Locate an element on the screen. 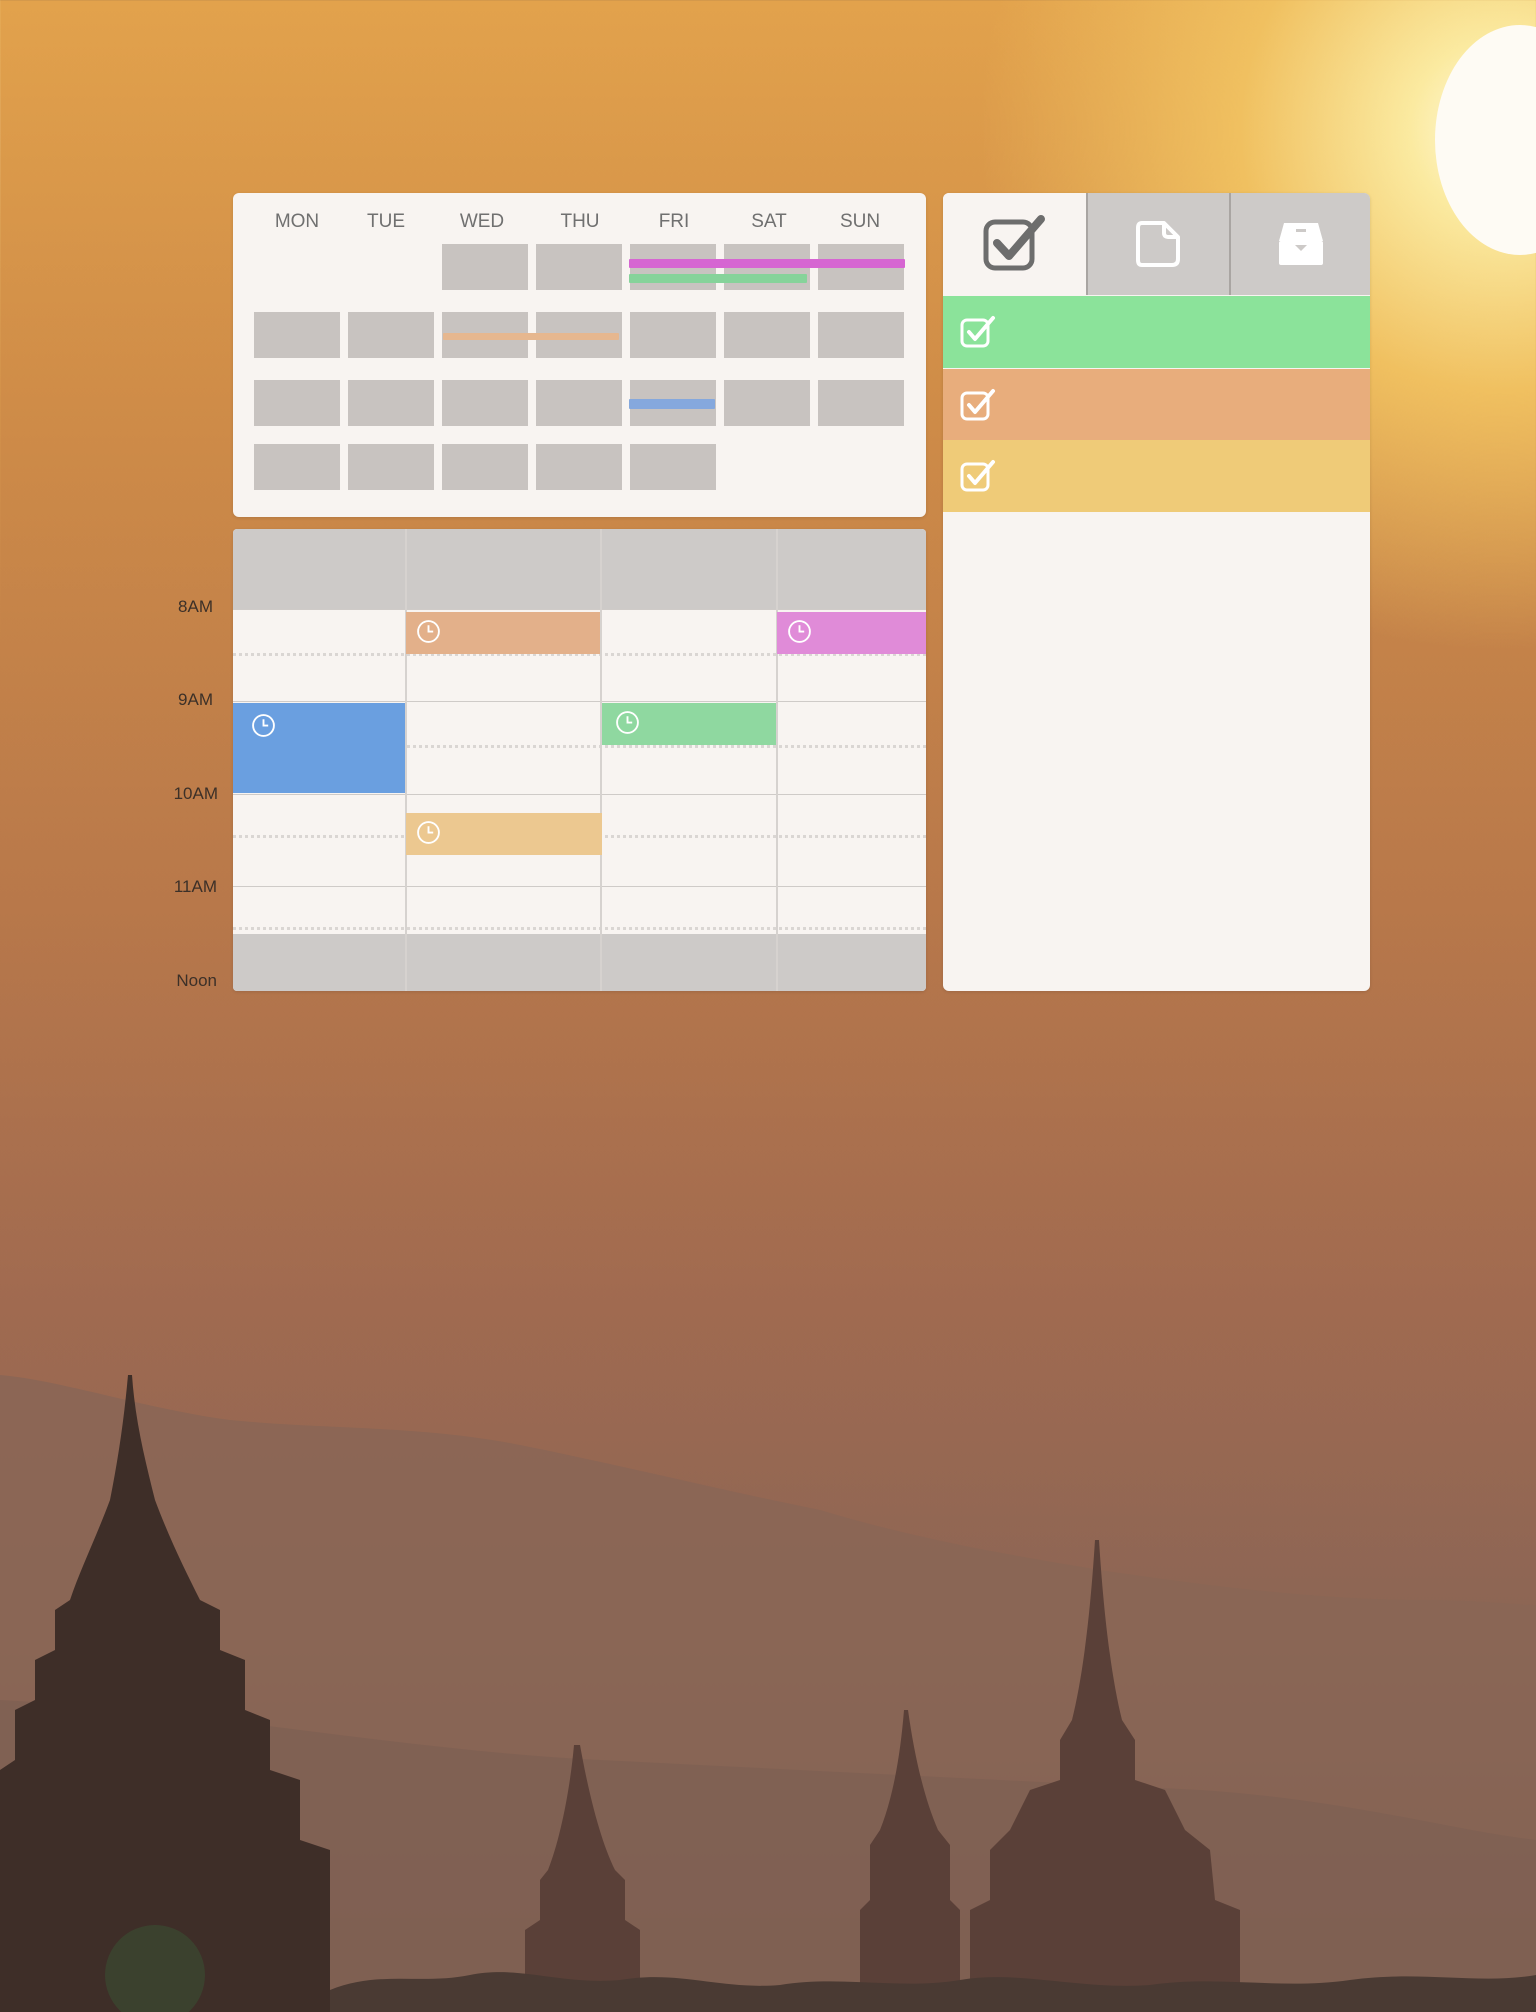  note-icon is located at coordinates (1157, 244).